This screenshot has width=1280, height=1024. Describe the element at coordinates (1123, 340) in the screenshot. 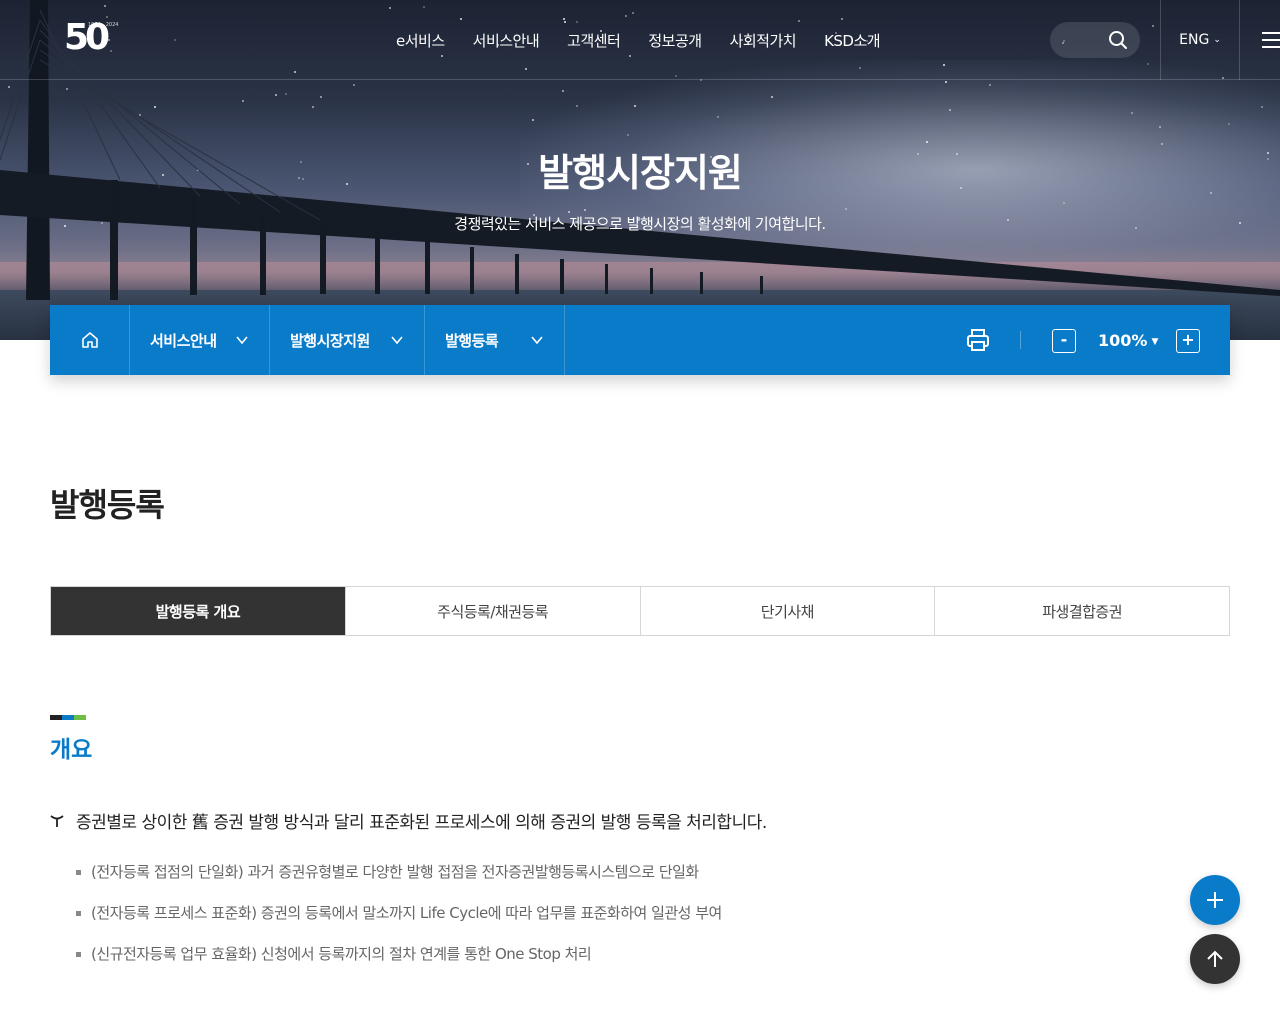

I see `zoom-value: 100%` at that location.